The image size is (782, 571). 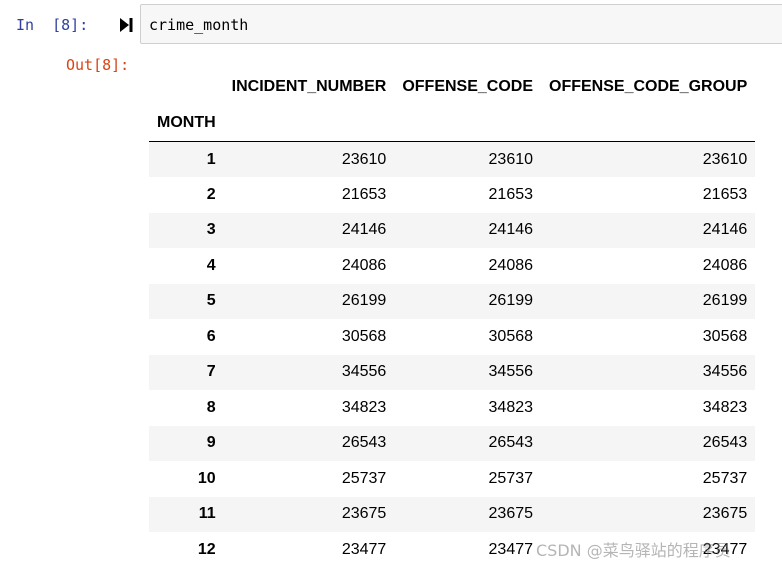 I want to click on table-row: 8 34823 34823 34823, so click(x=452, y=408).